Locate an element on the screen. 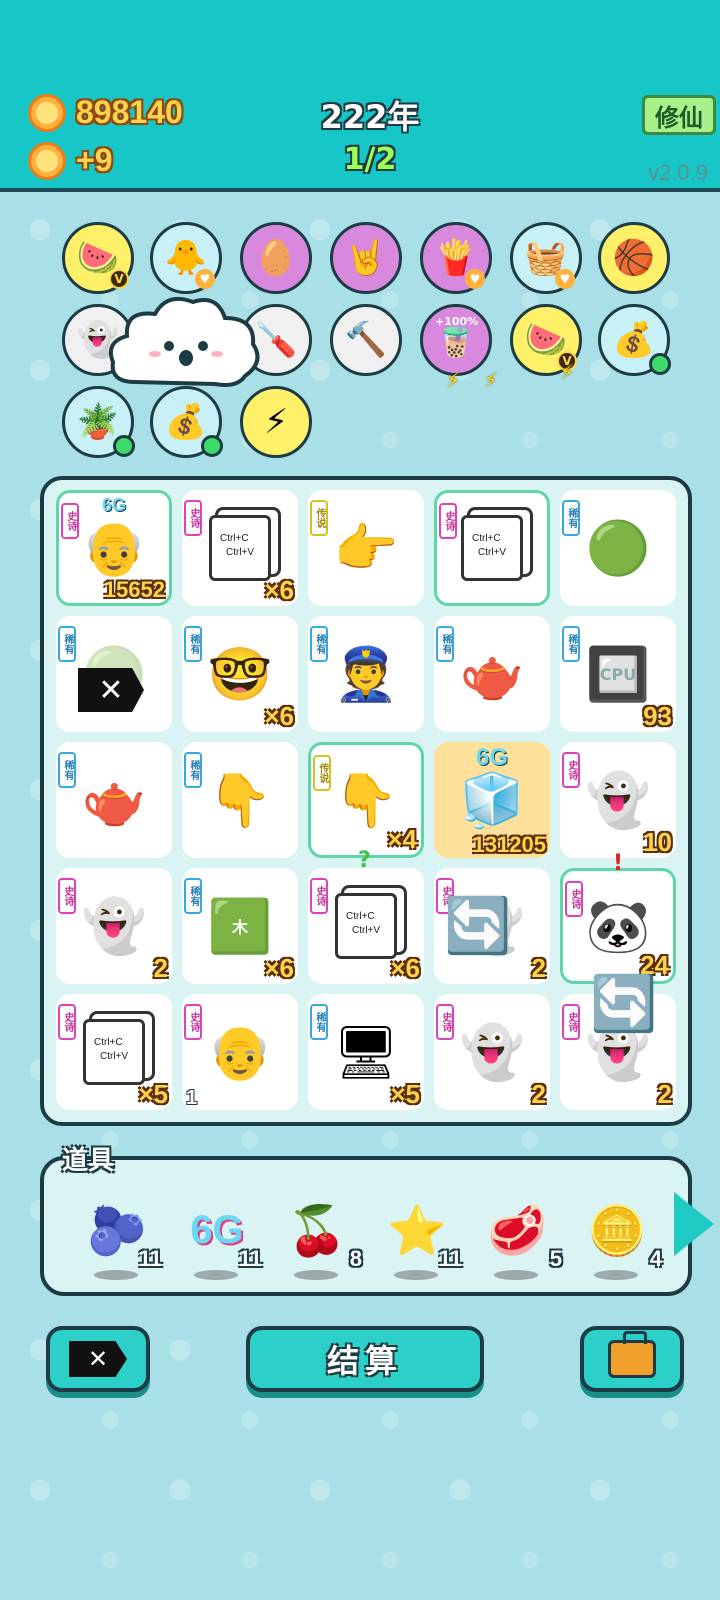  skill-percent: +100% is located at coordinates (457, 321).